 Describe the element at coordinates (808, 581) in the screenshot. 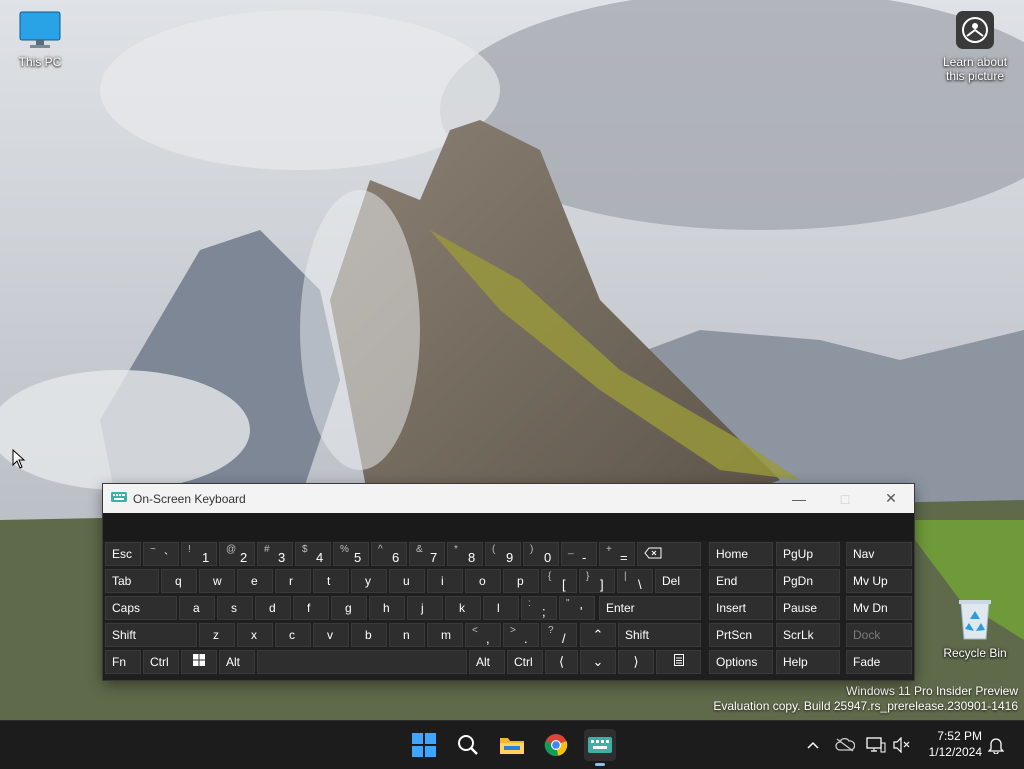

I see `key-pgdn: PgDn` at that location.